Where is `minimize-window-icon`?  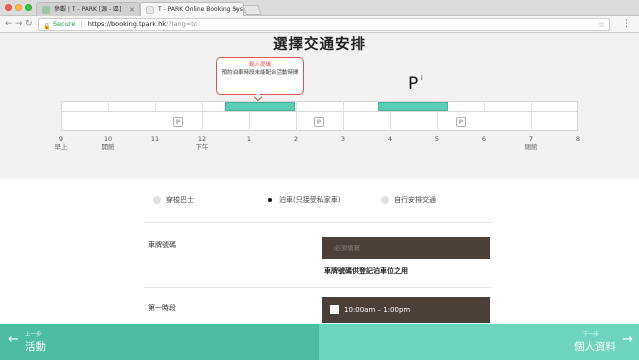
minimize-window-icon is located at coordinates (18, 7).